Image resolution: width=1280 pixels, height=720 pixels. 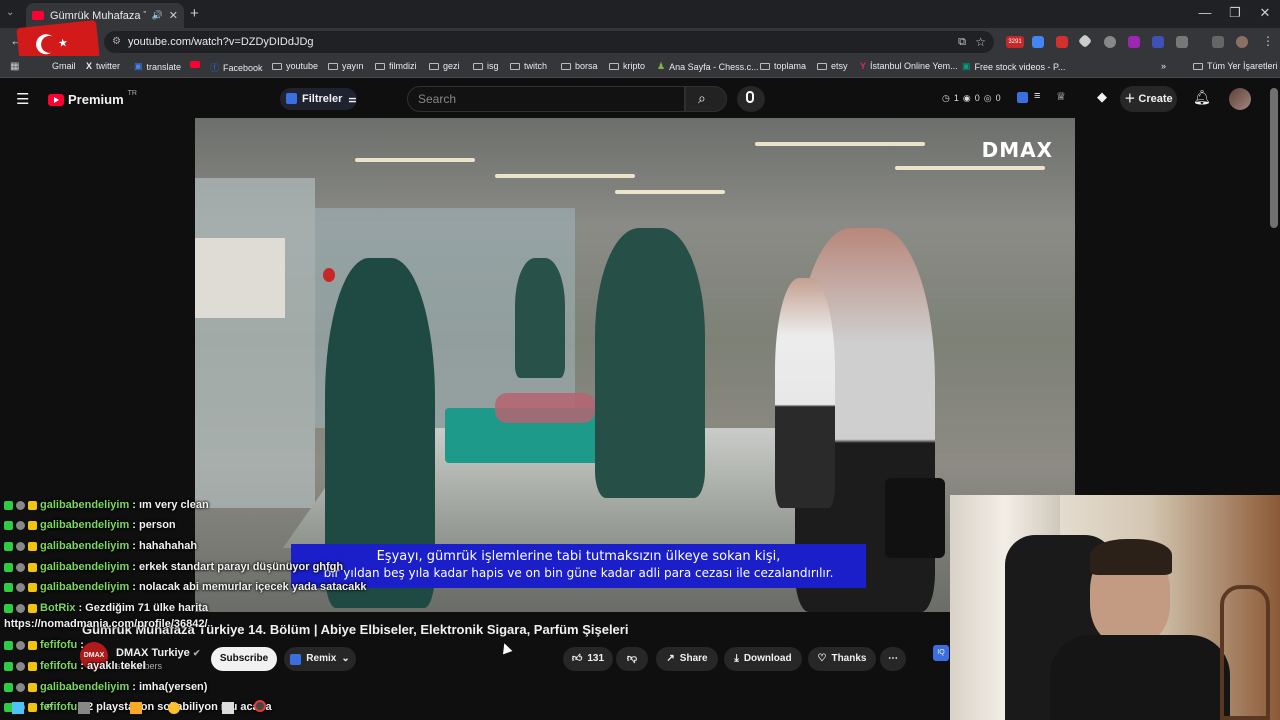 I want to click on left-wall-panel, so click(x=255, y=343).